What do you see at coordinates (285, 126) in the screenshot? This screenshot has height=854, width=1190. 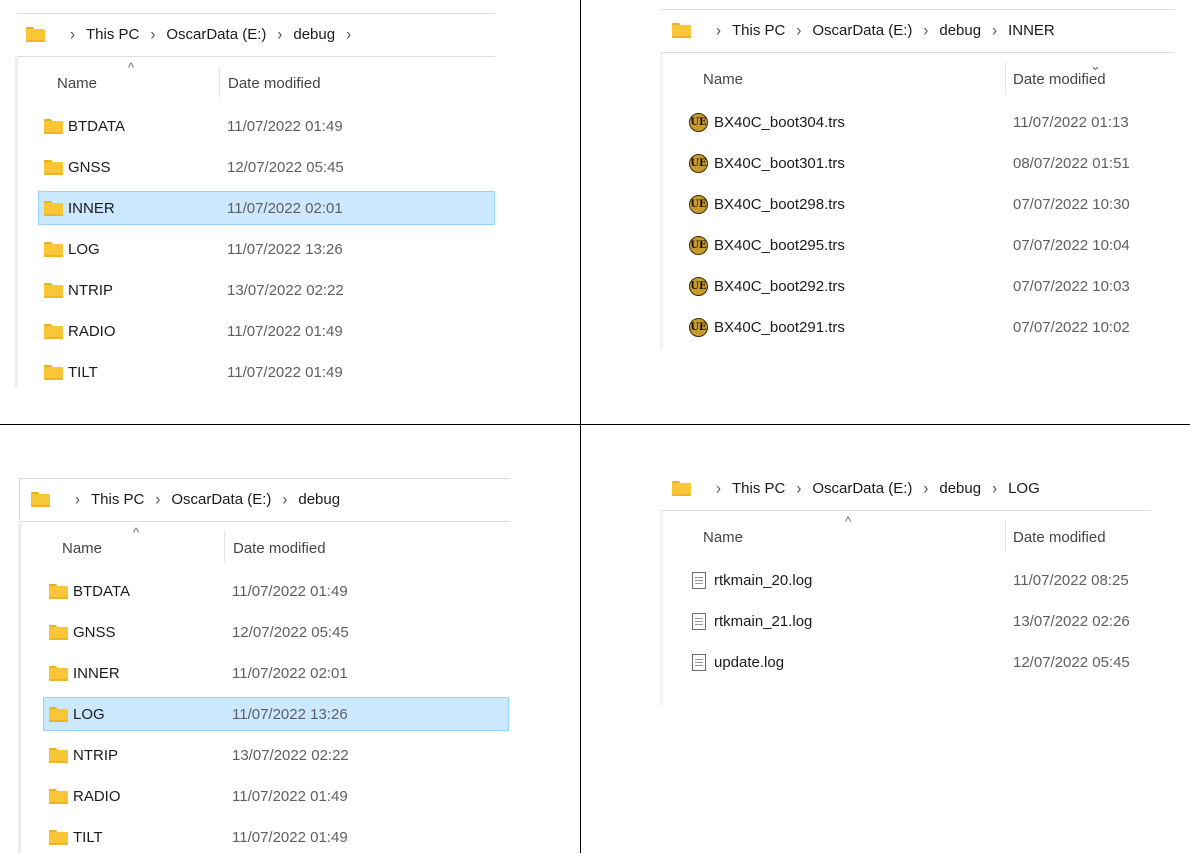 I see `item-date: 11/07/2022 01:49` at bounding box center [285, 126].